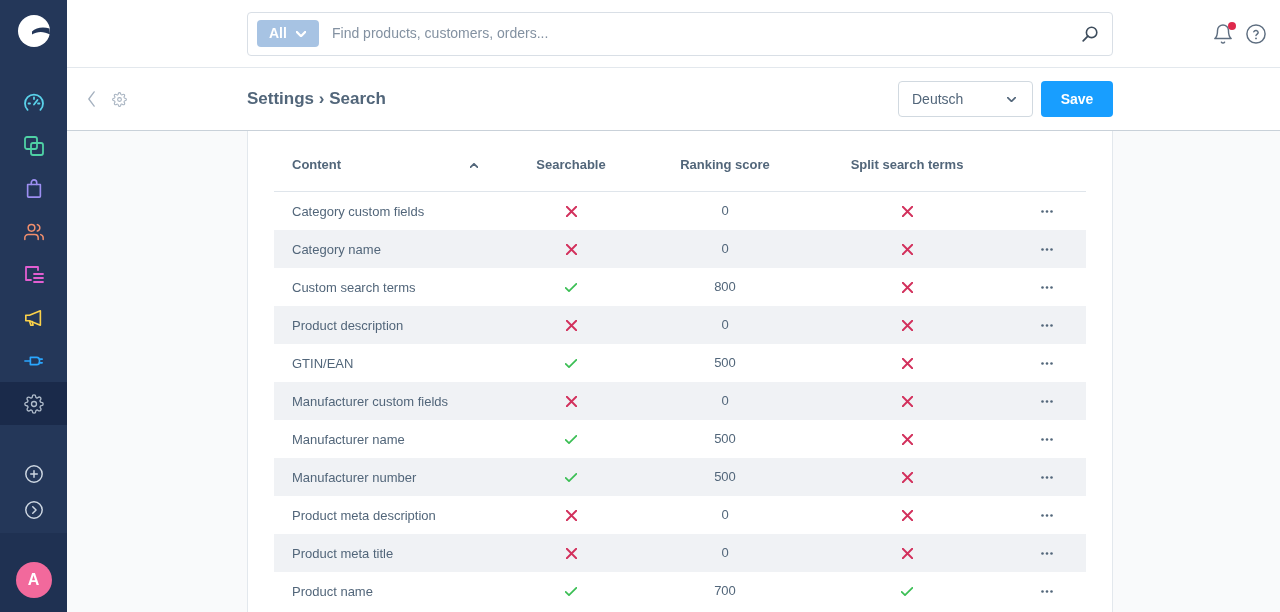  Describe the element at coordinates (1223, 33) in the screenshot. I see `bell-icon` at that location.